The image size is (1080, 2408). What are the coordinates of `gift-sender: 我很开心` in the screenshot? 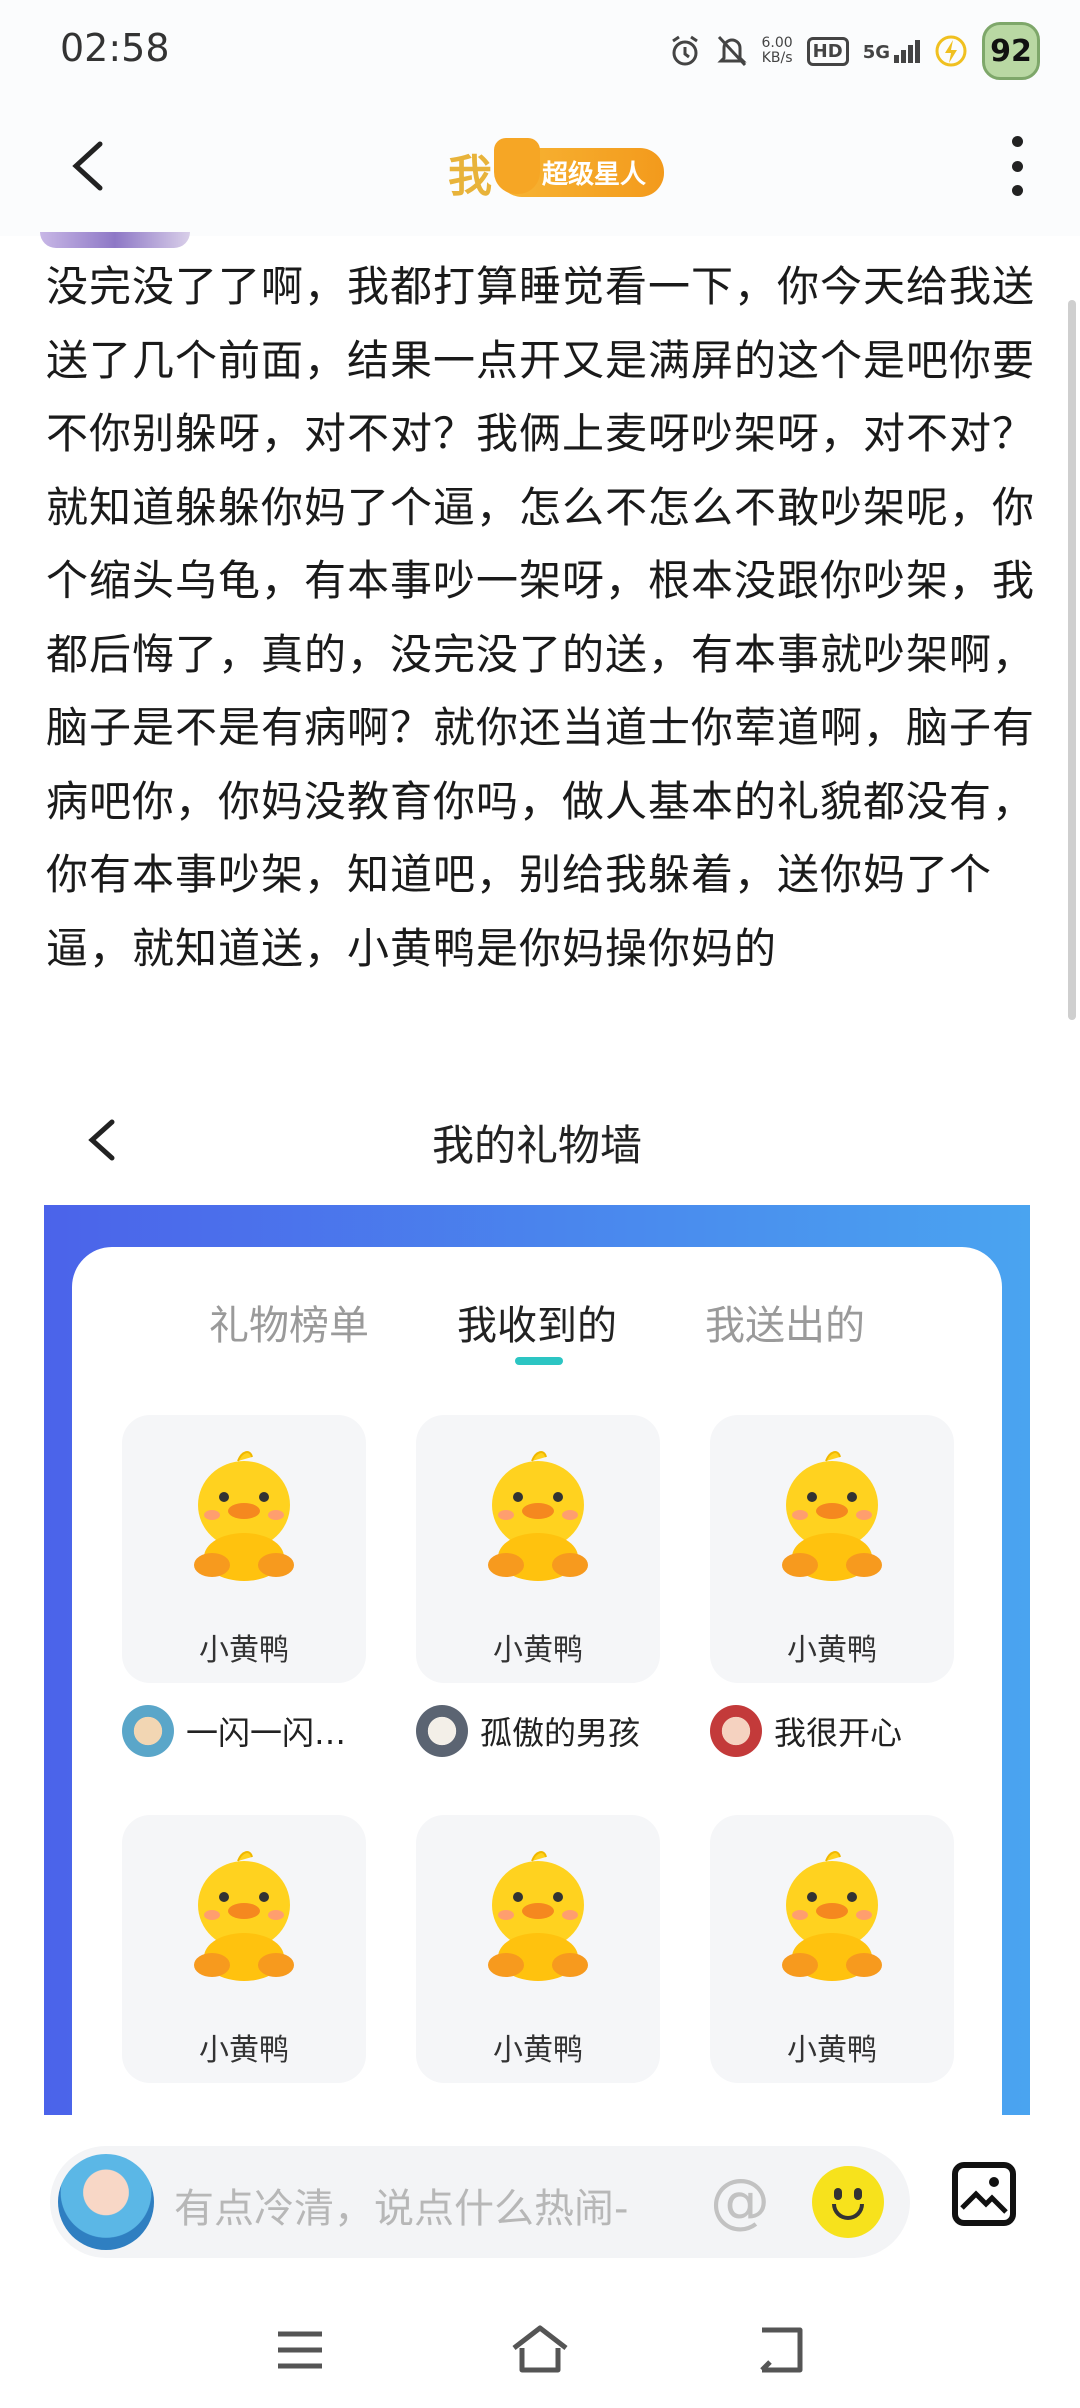 It's located at (832, 1731).